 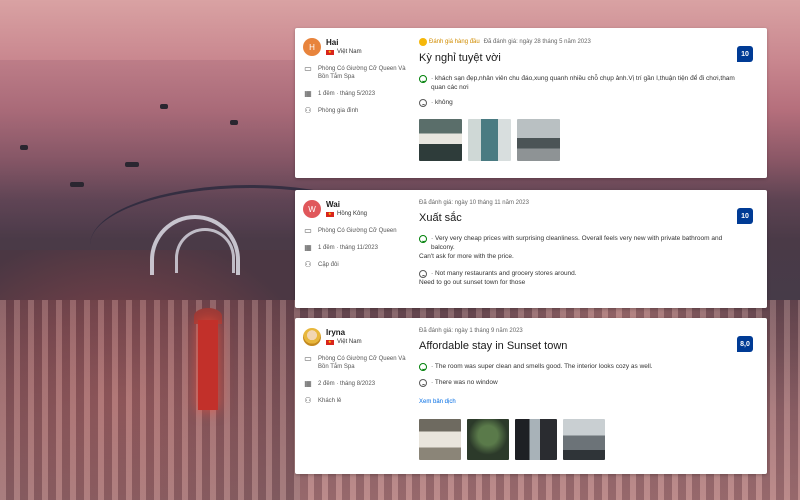 I want to click on traveler-type: ⚇ Cặp đôi, so click(x=355, y=265).